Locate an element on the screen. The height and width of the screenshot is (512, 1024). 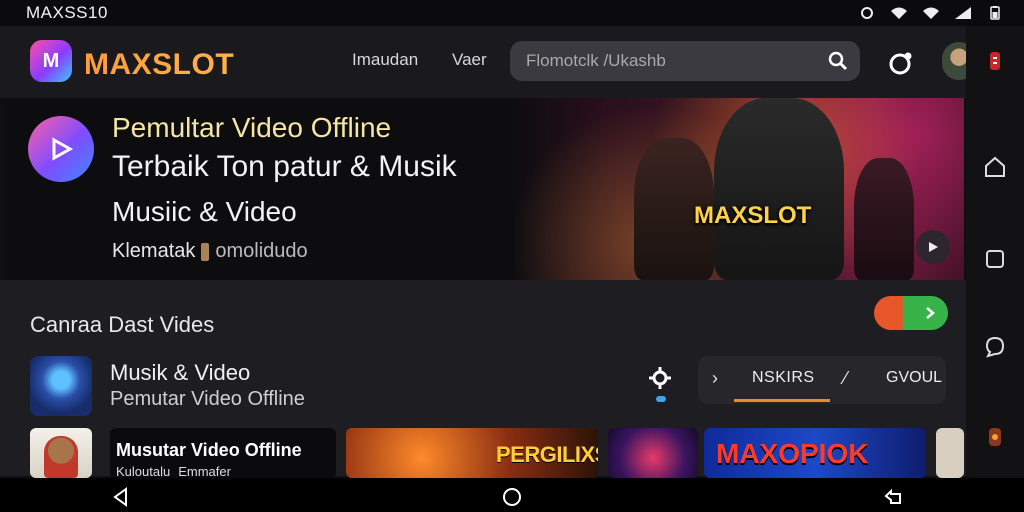
hero-brand-text: MAXSLOT is located at coordinates (753, 215).